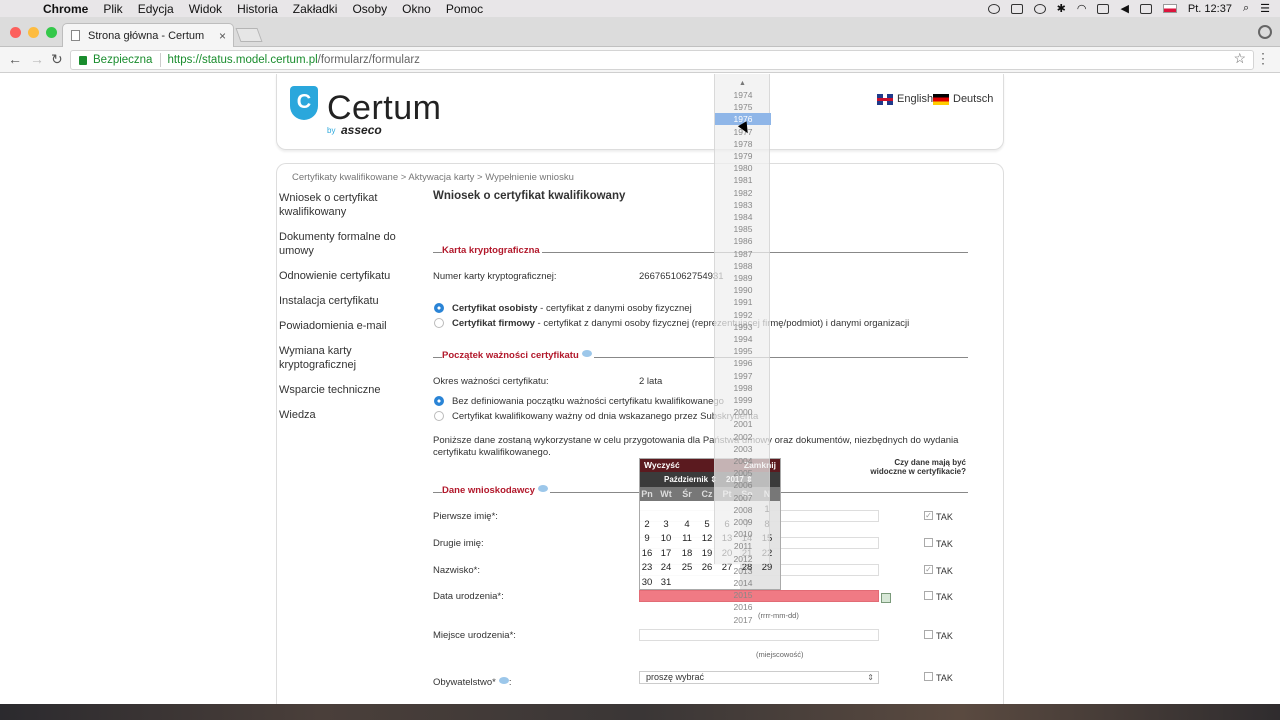  Describe the element at coordinates (662, 465) in the screenshot. I see `date-picker-clear-button: Wyczyść` at that location.